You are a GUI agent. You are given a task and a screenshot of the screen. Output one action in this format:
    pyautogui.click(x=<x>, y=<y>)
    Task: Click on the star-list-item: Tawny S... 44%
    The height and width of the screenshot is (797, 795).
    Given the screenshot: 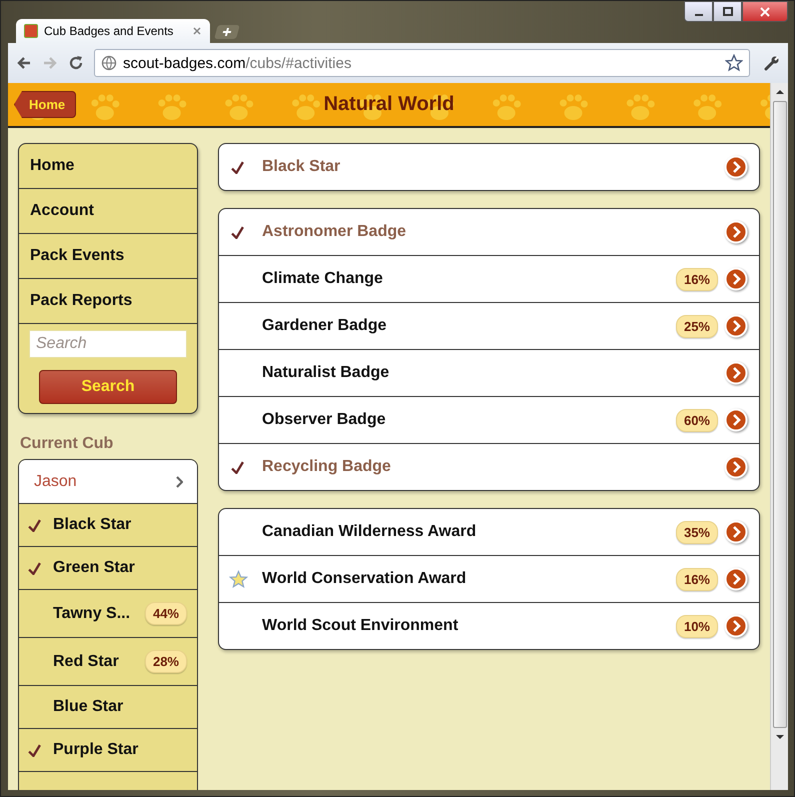 What is the action you would take?
    pyautogui.click(x=108, y=614)
    